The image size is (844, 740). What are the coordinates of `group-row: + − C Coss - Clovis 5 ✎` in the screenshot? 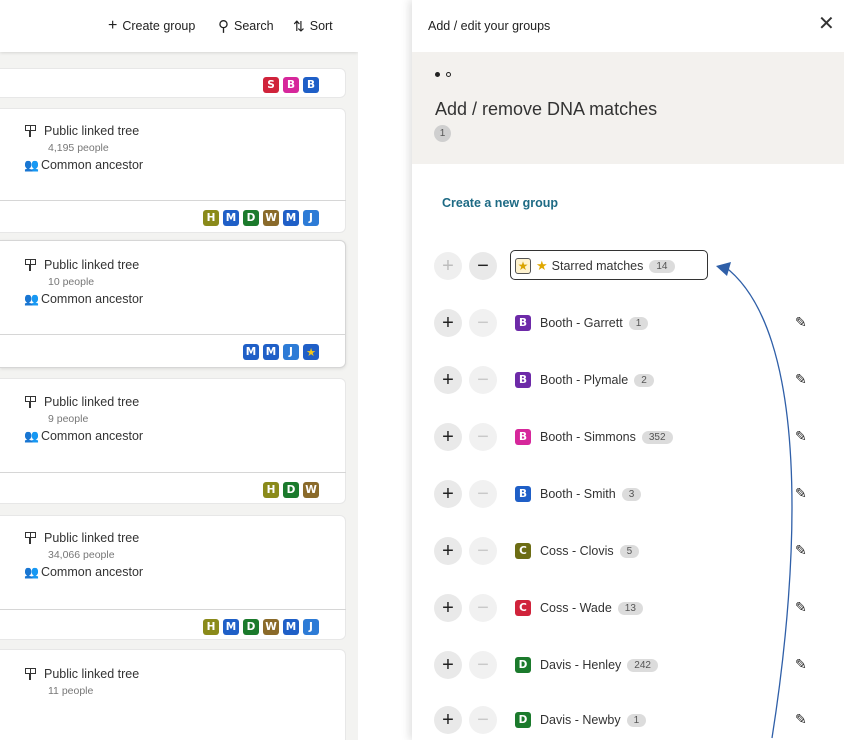 It's located at (628, 551).